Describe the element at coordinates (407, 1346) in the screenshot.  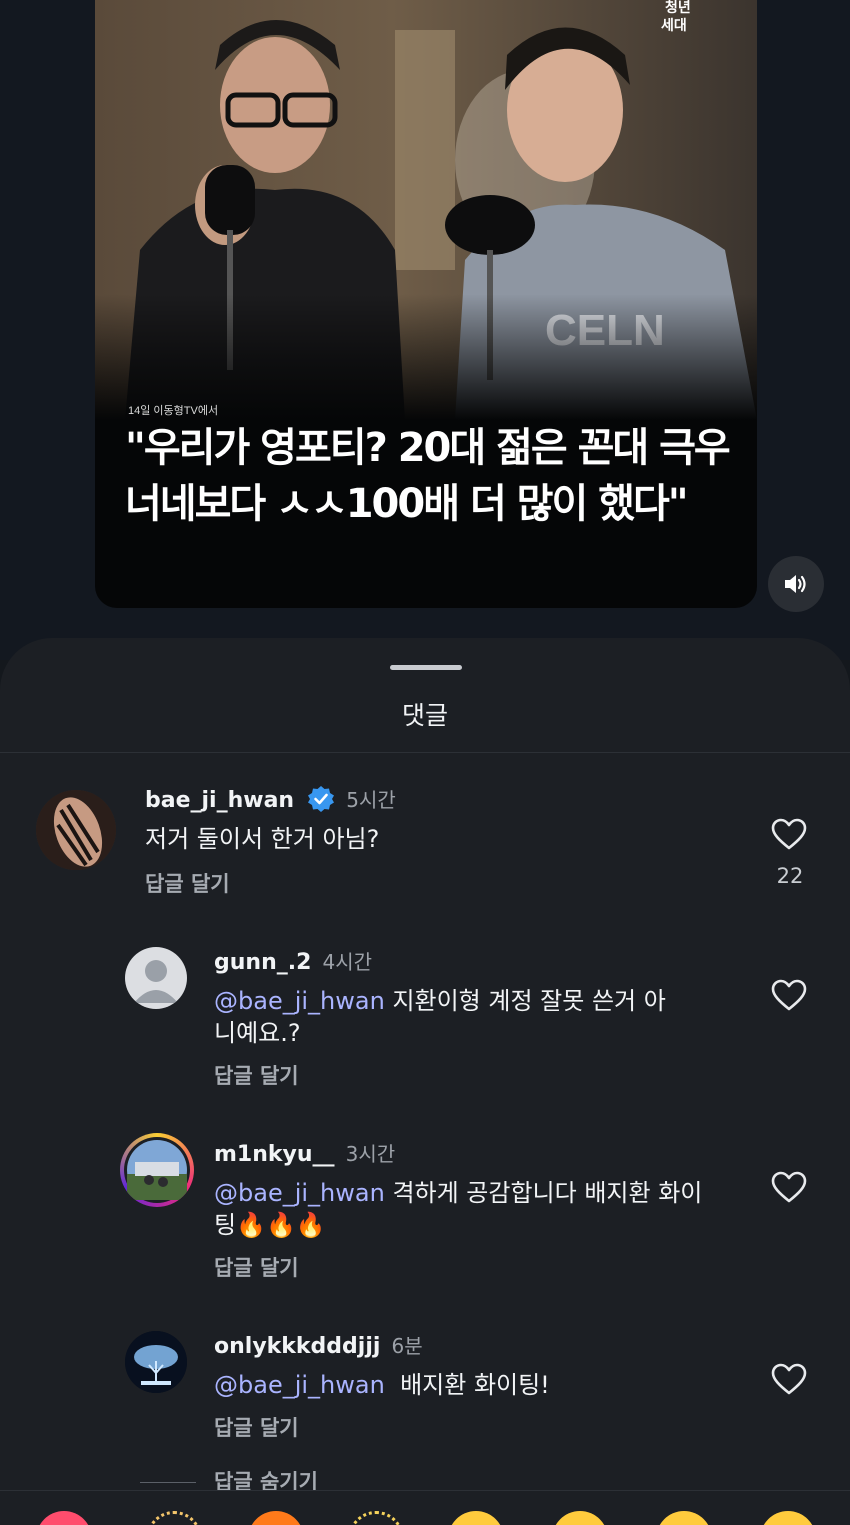
I see `comment-time: 6분` at that location.